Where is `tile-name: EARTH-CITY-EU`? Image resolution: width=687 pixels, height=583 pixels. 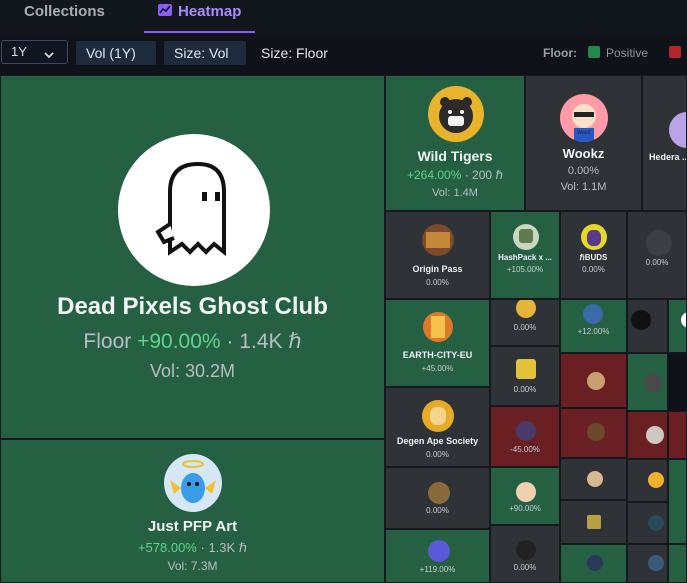
tile-name: EARTH-CITY-EU is located at coordinates (437, 355).